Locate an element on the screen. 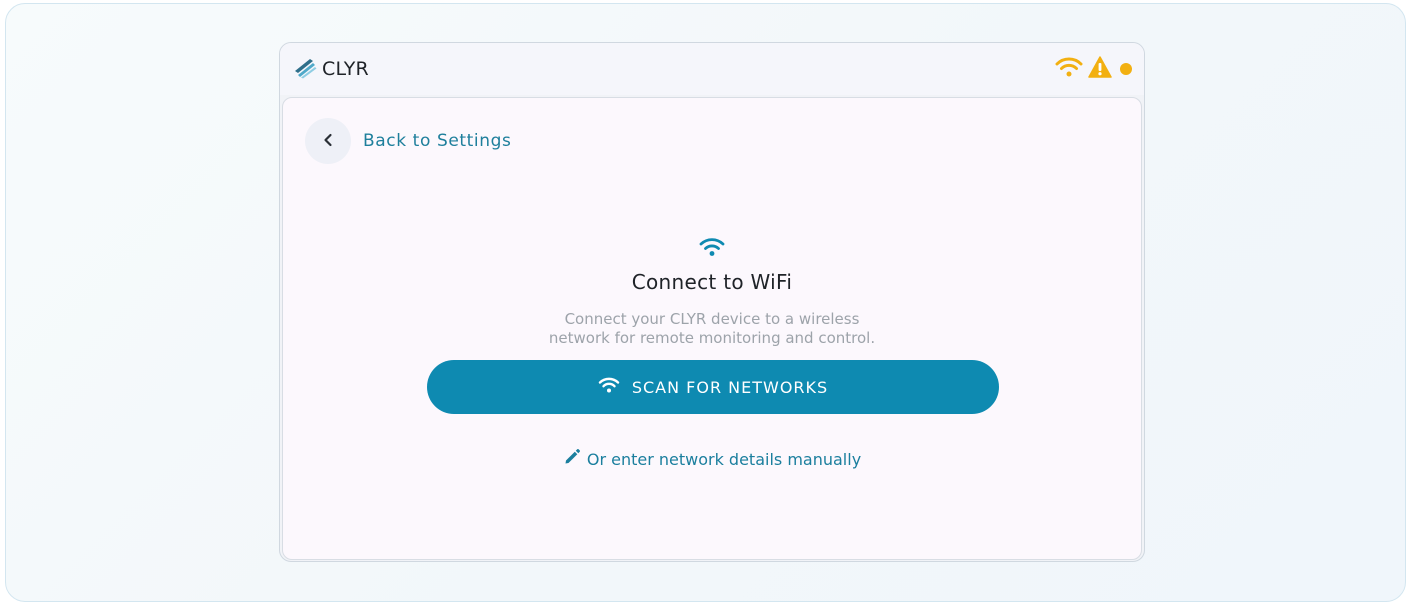 The width and height of the screenshot is (1411, 603). manual-entry-link: Or enter network details manually is located at coordinates (712, 459).